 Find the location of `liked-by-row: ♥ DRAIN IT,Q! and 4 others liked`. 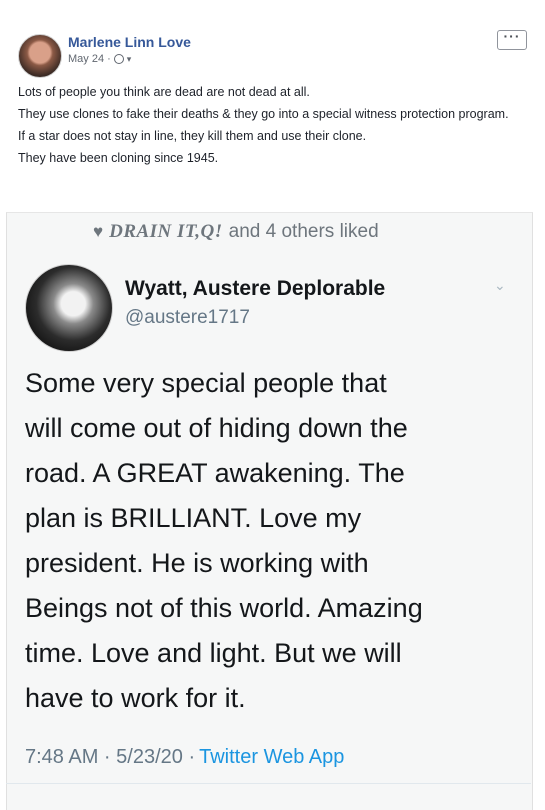

liked-by-row: ♥ DRAIN IT,Q! and 4 others liked is located at coordinates (236, 232).